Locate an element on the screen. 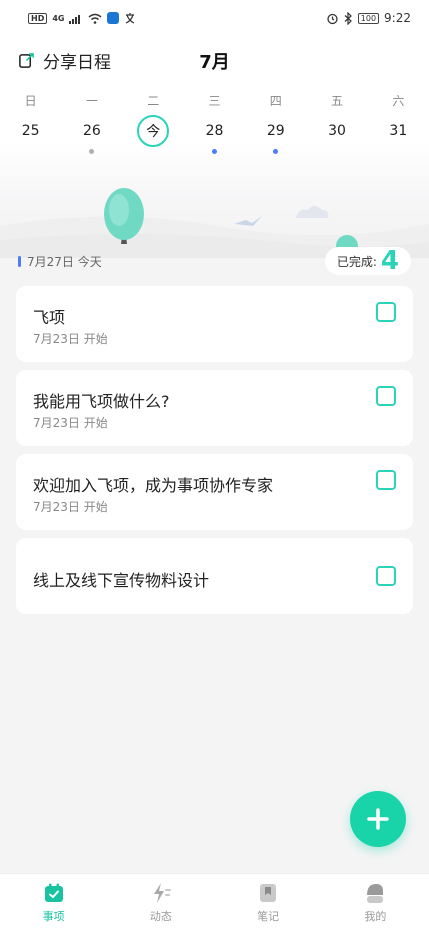 This screenshot has height=929, width=429. tab-activity: 动态 is located at coordinates (160, 901).